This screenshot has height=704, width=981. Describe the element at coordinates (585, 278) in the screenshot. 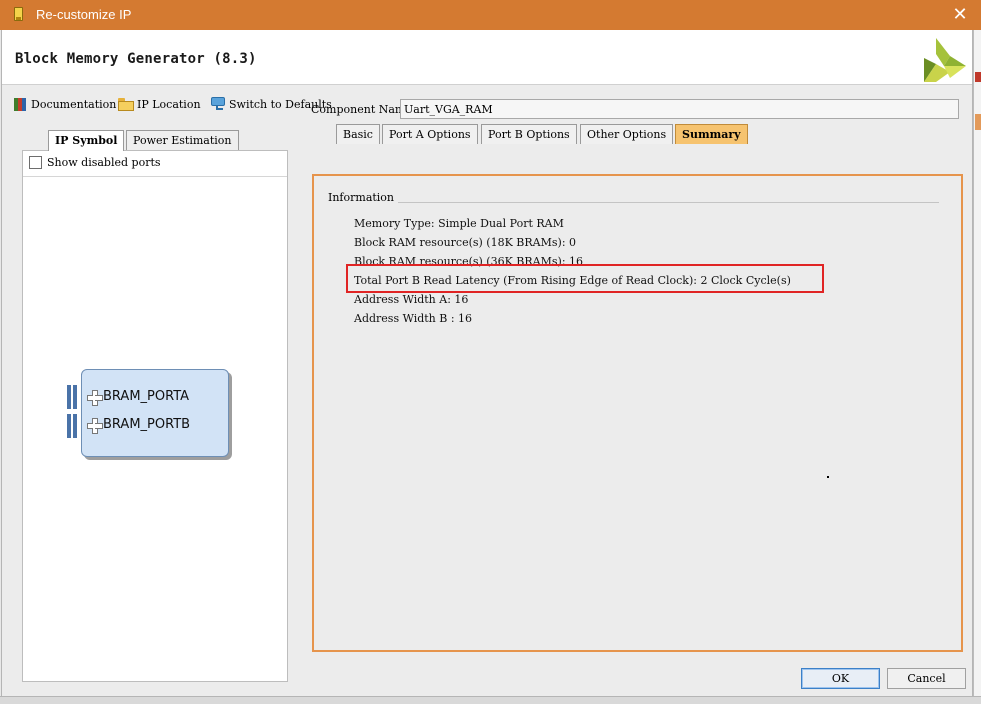

I see `read-latency-highlight-box` at that location.